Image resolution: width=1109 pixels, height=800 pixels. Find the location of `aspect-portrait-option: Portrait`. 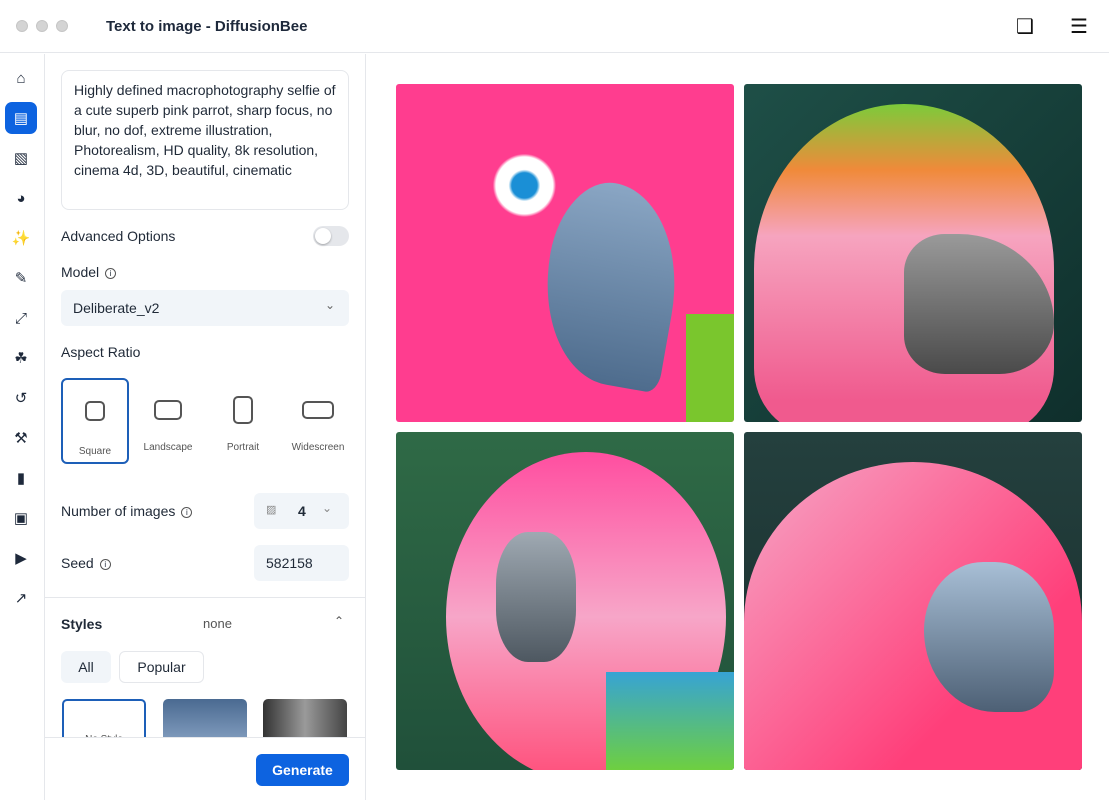

aspect-portrait-option: Portrait is located at coordinates (243, 421).